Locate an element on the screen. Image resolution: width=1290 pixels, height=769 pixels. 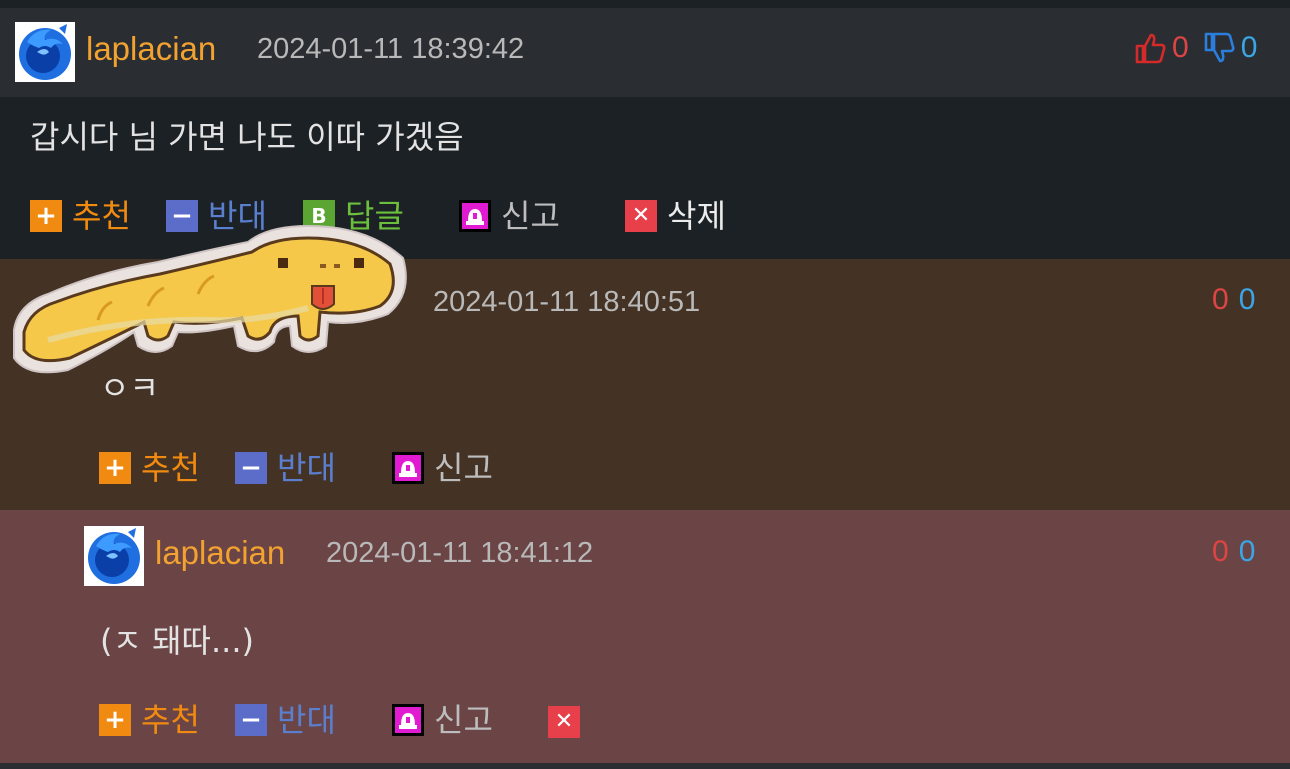
divider is located at coordinates (645, 766).